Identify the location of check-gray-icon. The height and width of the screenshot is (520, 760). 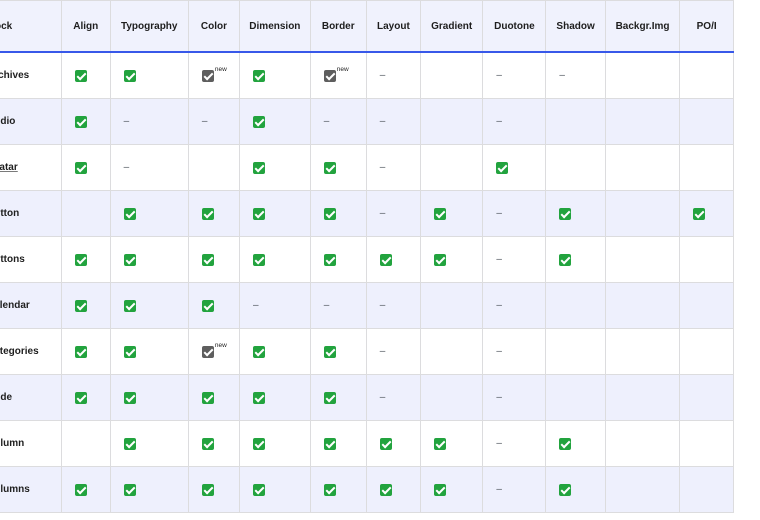
(207, 351).